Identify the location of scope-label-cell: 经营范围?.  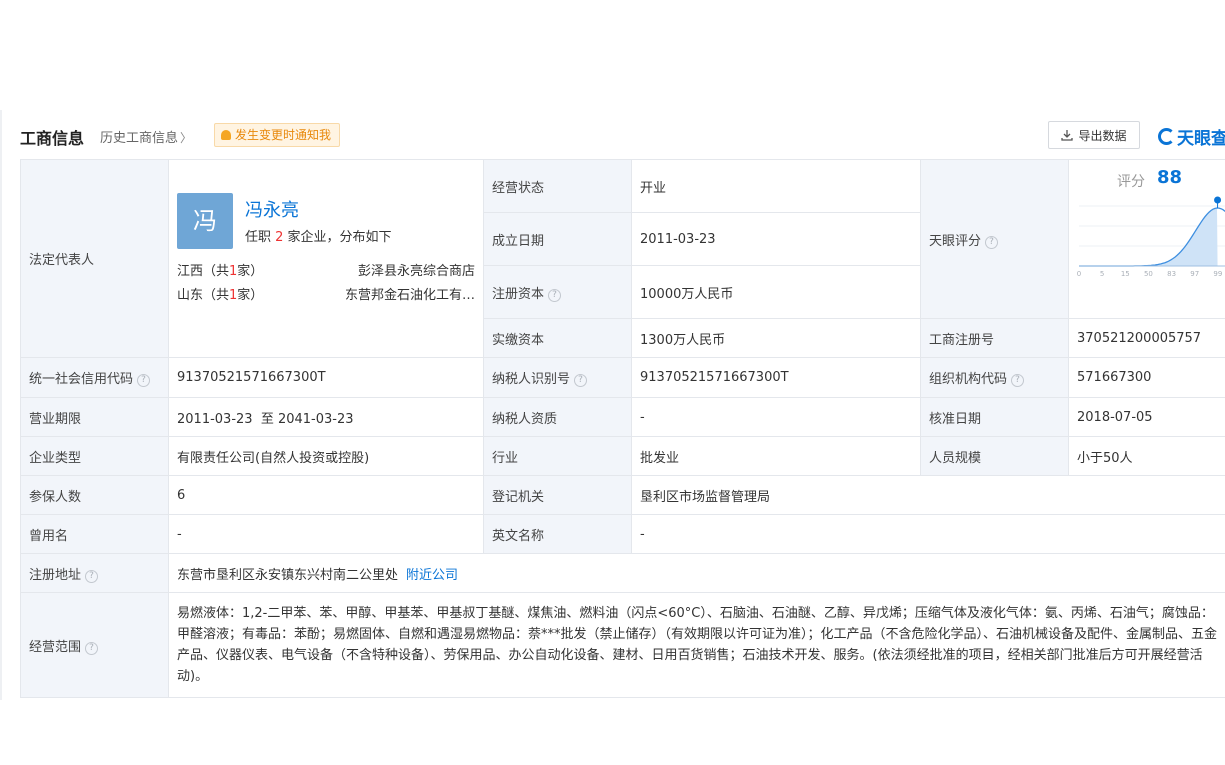
(94, 645).